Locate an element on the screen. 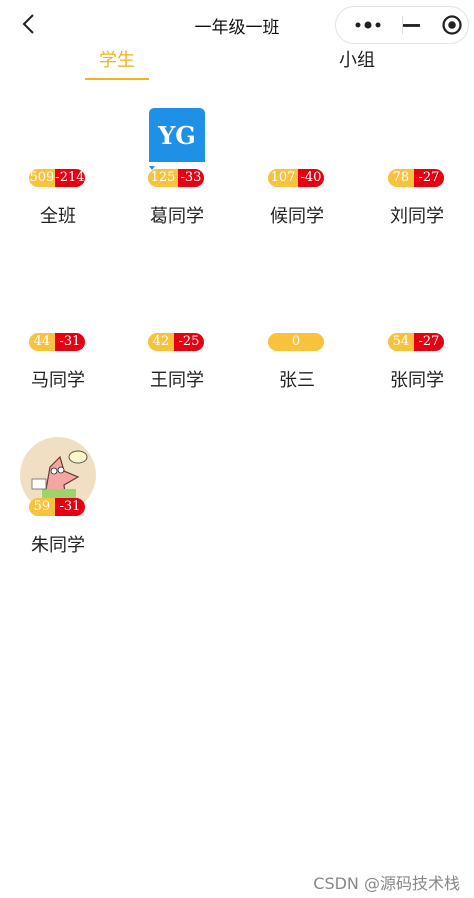 The height and width of the screenshot is (898, 474). student-name: 葛同学 is located at coordinates (177, 216).